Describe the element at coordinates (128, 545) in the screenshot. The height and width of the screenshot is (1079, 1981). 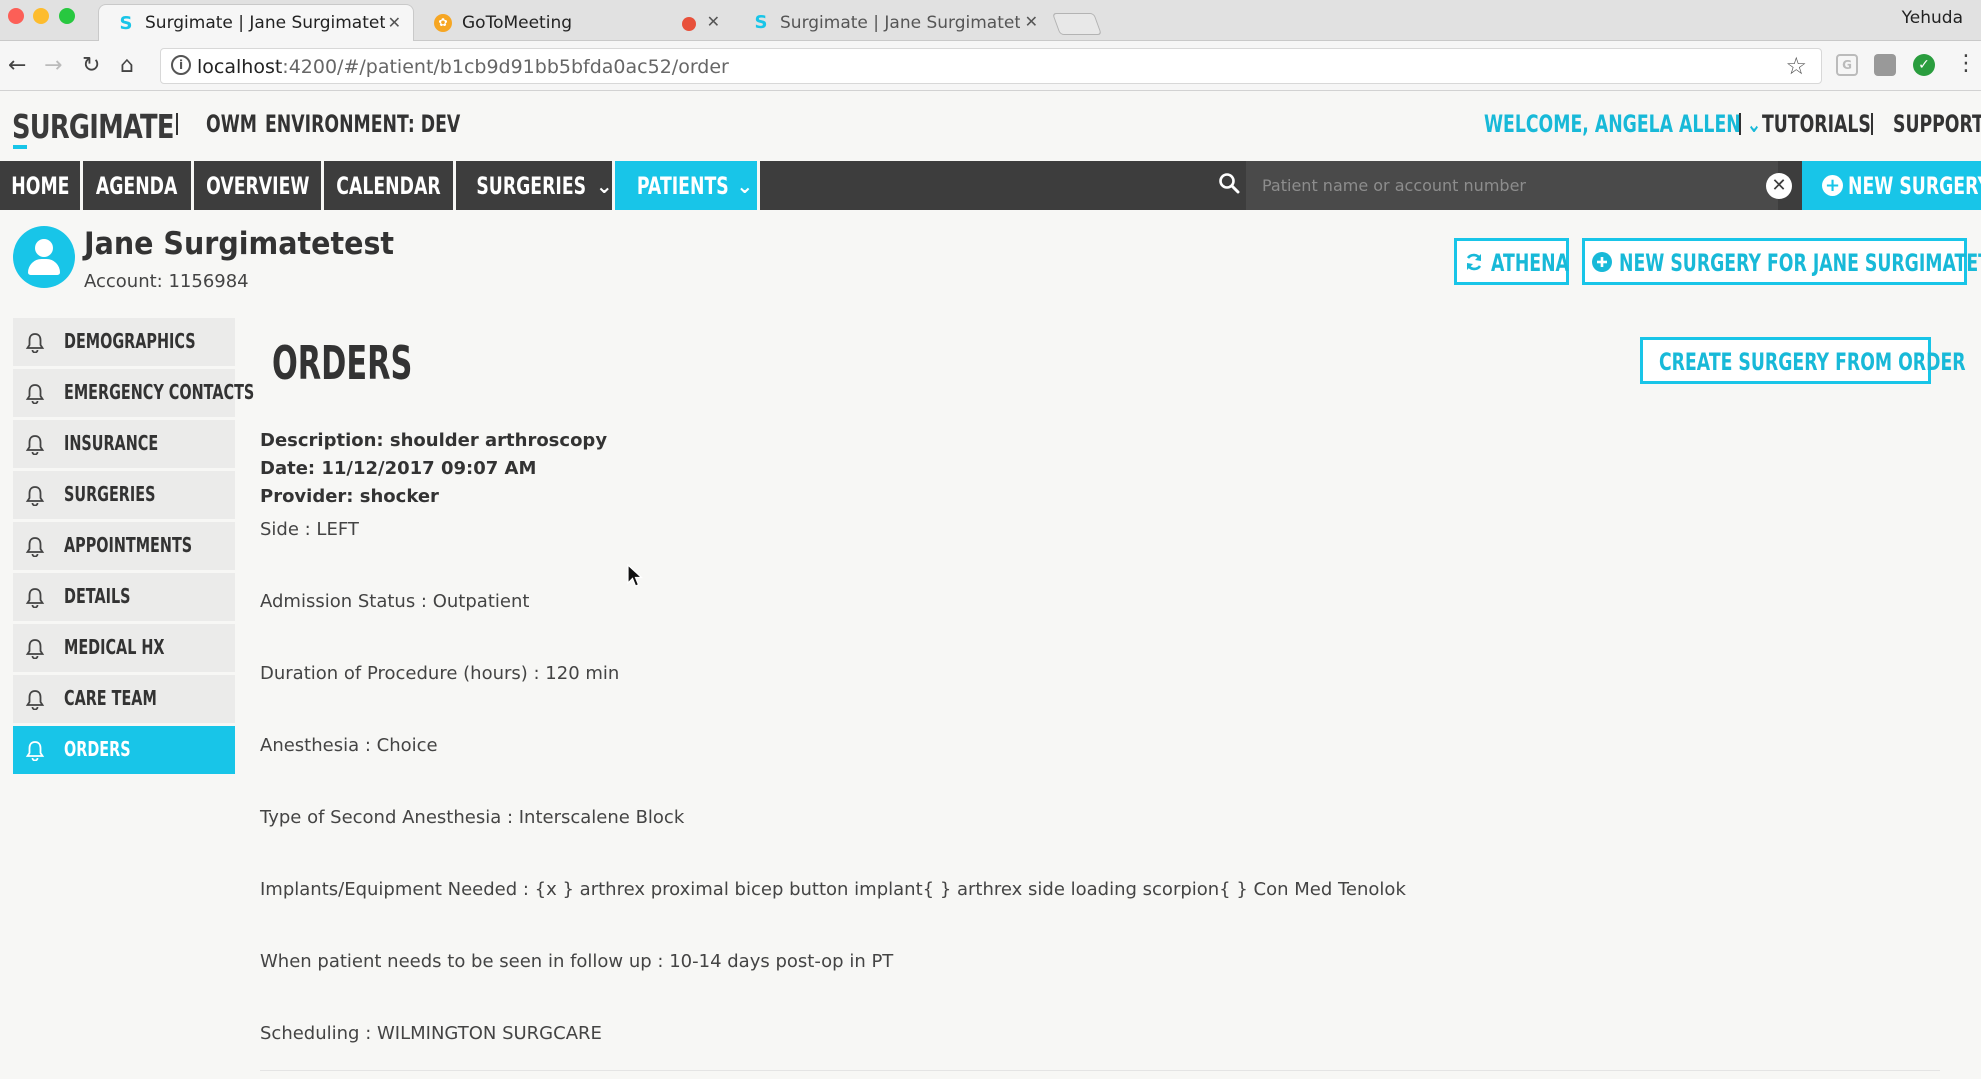
I see `sidebar-item-label: APPOINTMENTS` at that location.